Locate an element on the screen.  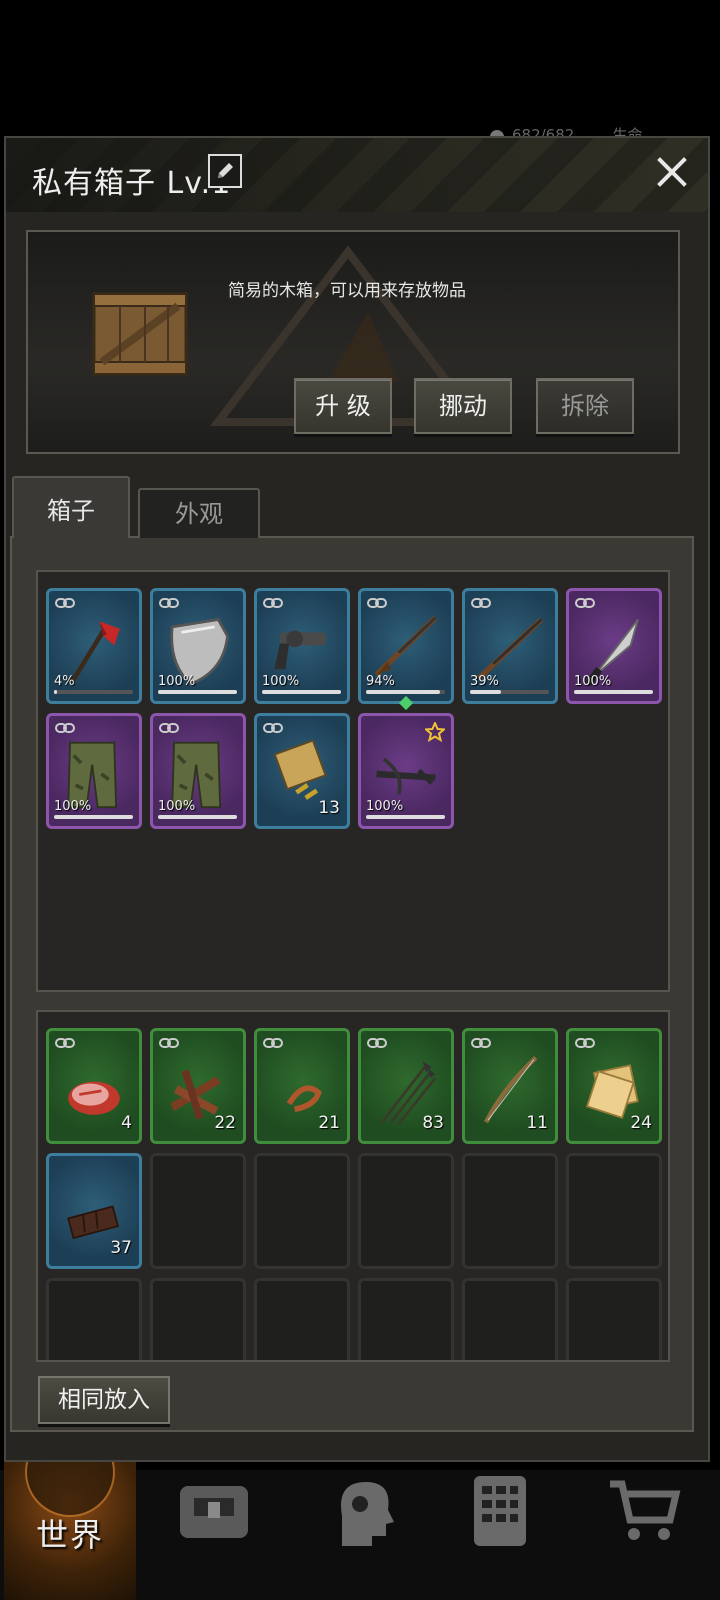
materials-slot: 22 is located at coordinates (198, 1086).